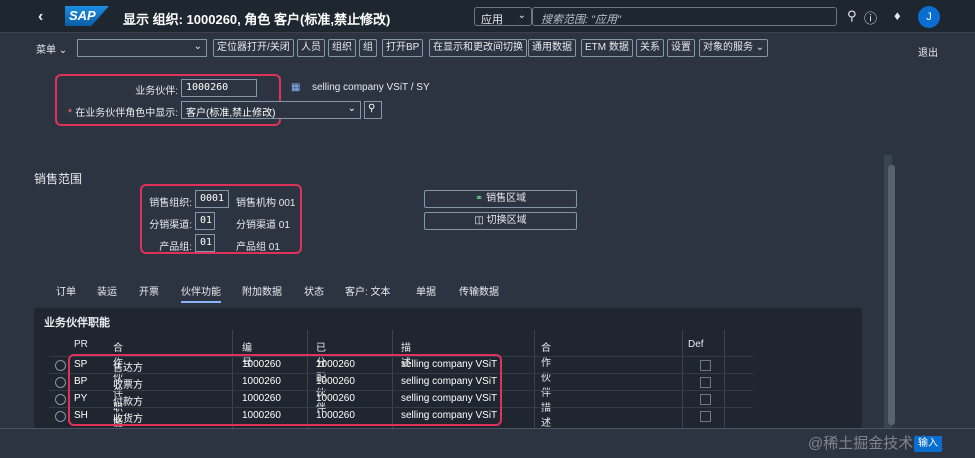 The height and width of the screenshot is (458, 975). Describe the element at coordinates (552, 48) in the screenshot. I see `general-data-button: 通用数据` at that location.